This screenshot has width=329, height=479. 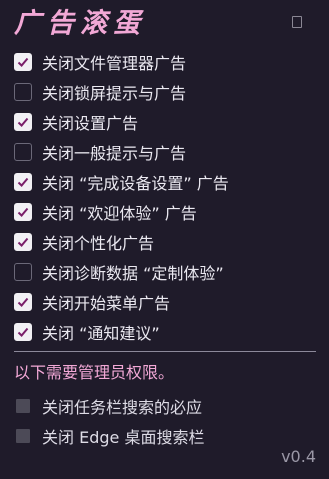 I want to click on option-personalized-ads: 关闭个性化广告, so click(x=164, y=242).